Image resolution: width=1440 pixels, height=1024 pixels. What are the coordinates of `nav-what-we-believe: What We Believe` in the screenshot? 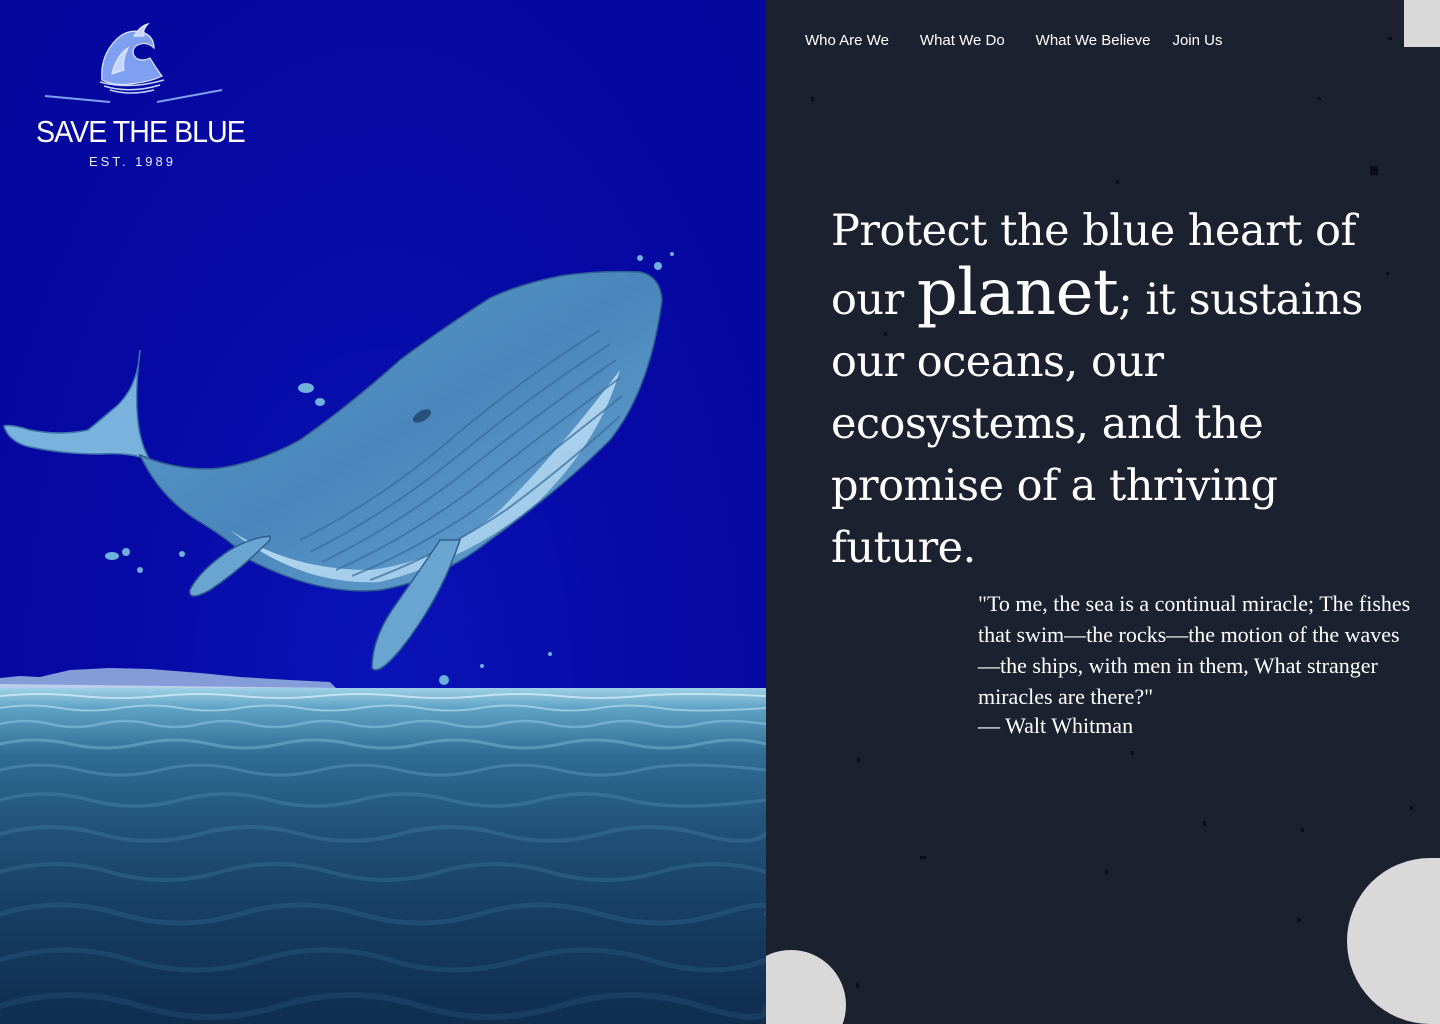 It's located at (1093, 40).